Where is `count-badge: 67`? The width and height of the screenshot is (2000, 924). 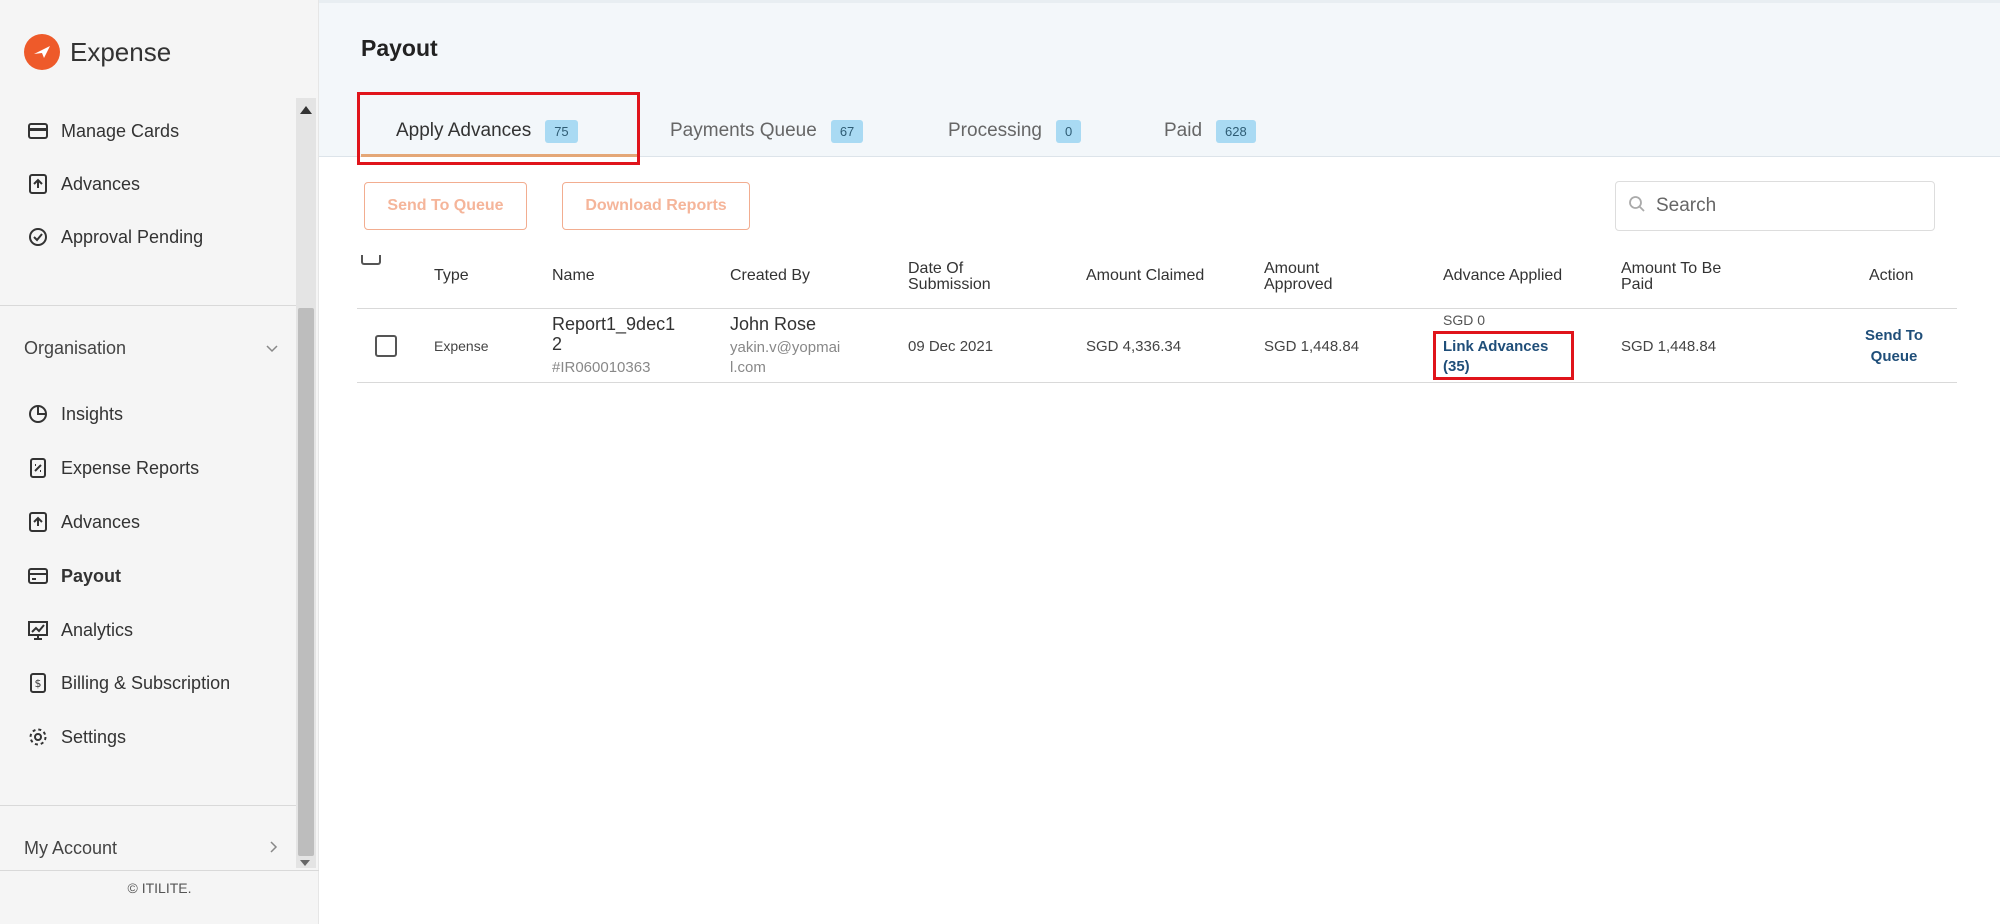
count-badge: 67 is located at coordinates (847, 131).